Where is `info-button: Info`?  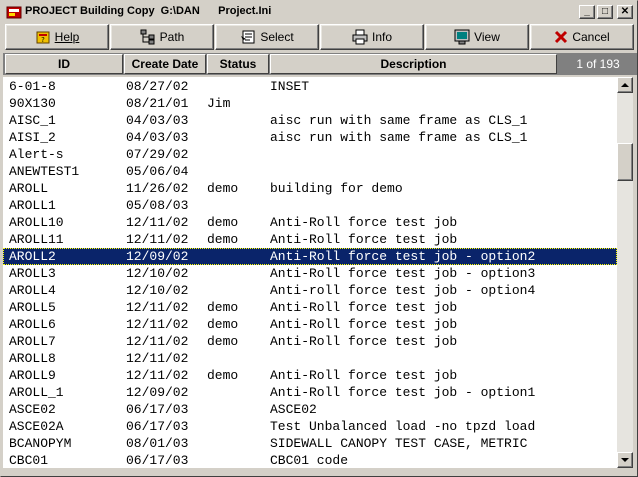 info-button: Info is located at coordinates (372, 37).